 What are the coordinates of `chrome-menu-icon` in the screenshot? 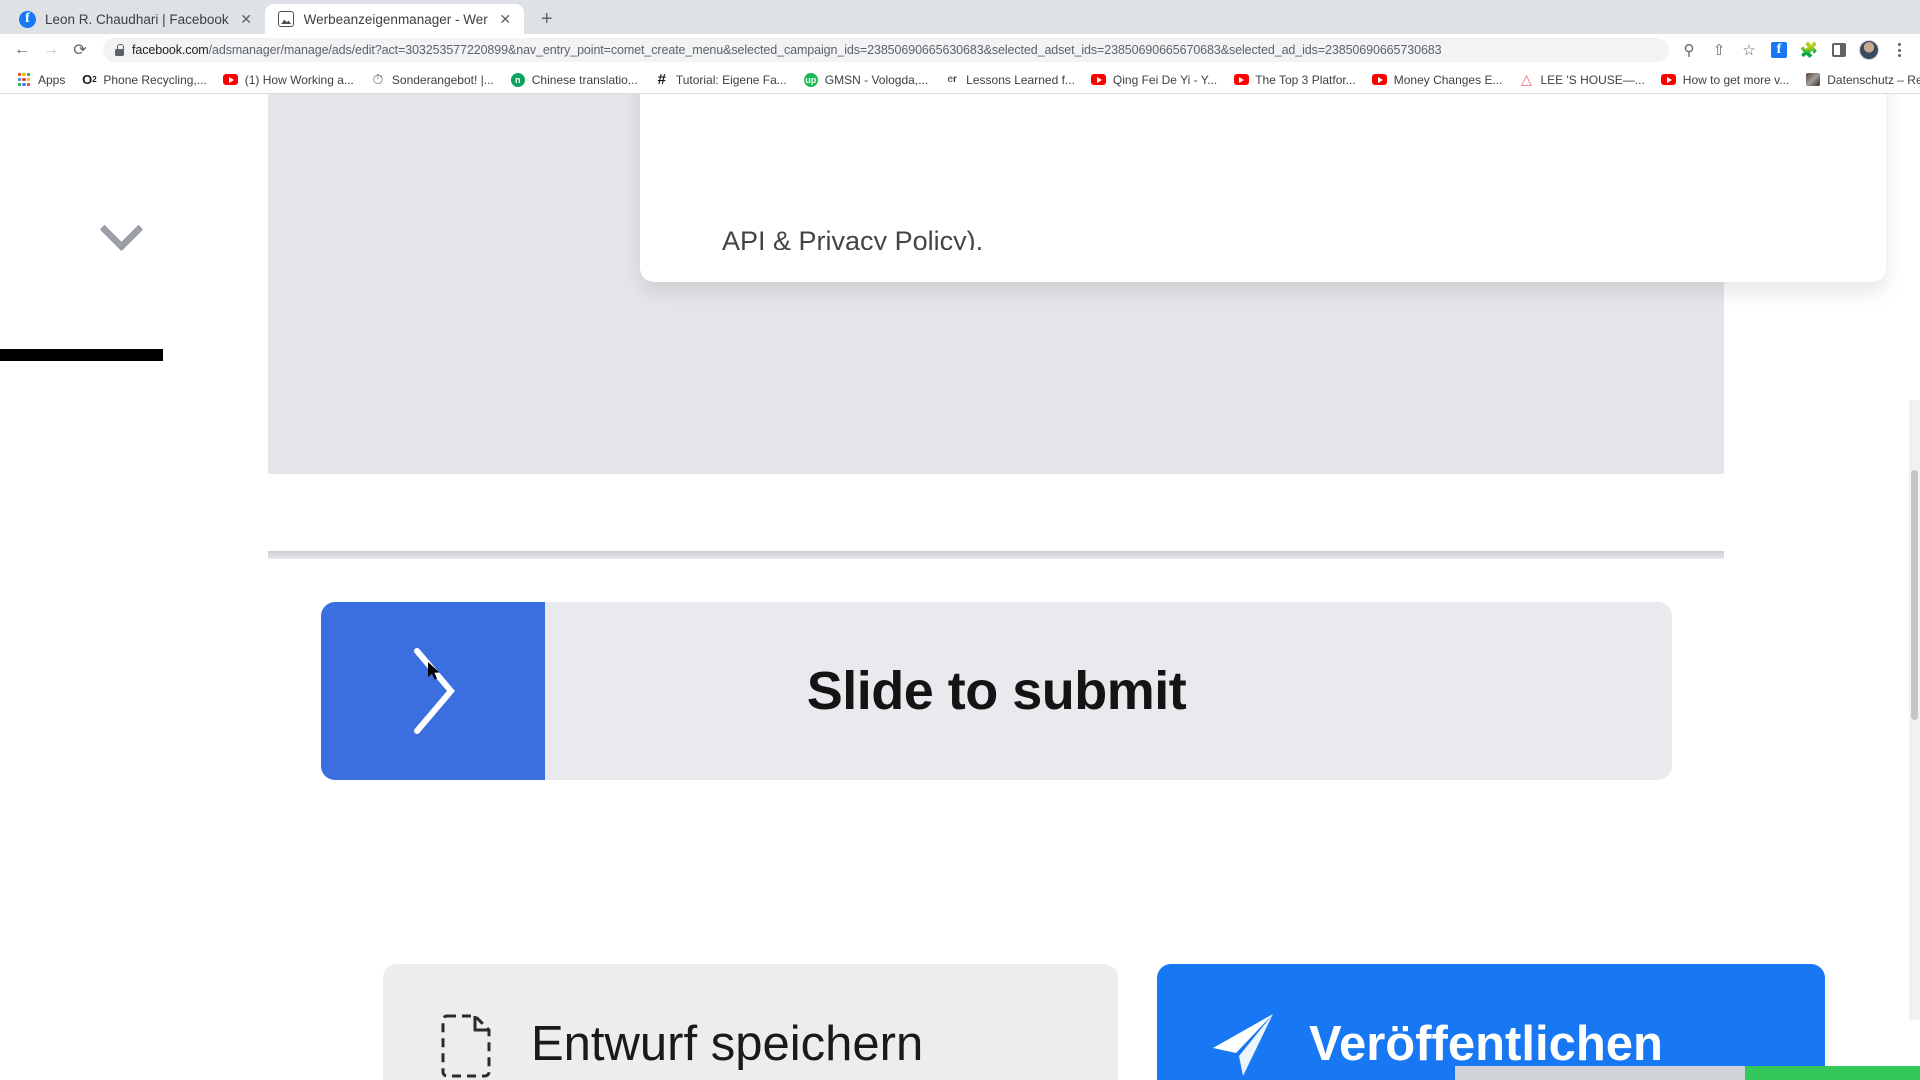 It's located at (1899, 50).